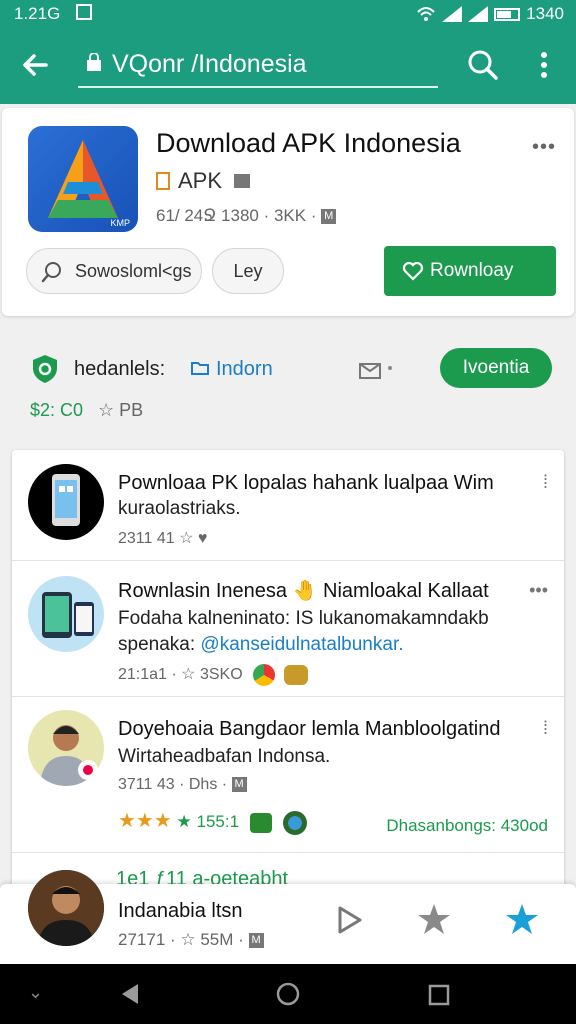  I want to click on active-star-icon, so click(522, 920).